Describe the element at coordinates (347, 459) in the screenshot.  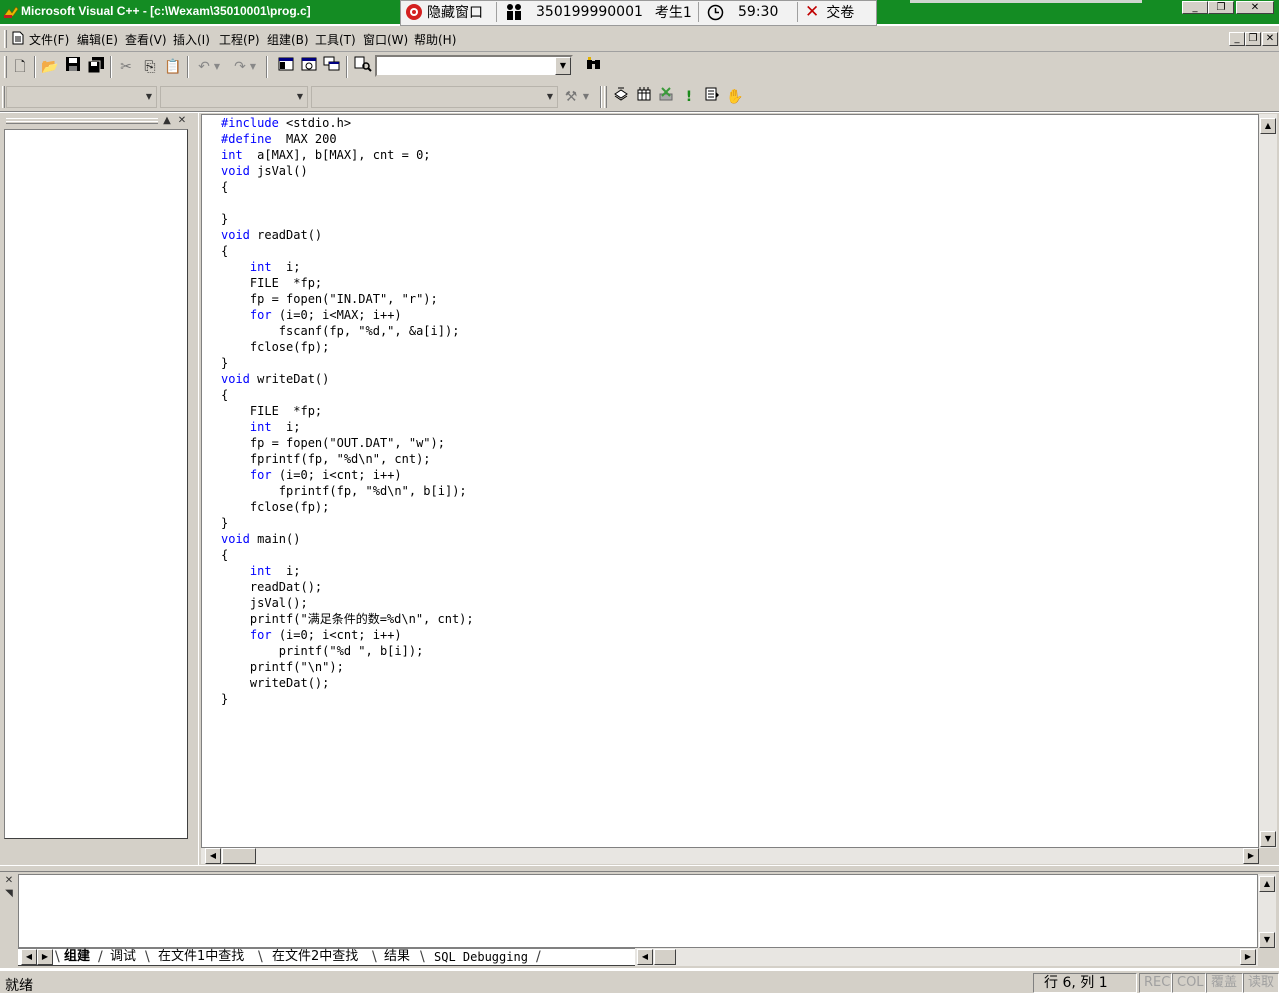
I see `code-line: fprintf(fp, "%d\n", cnt);` at that location.